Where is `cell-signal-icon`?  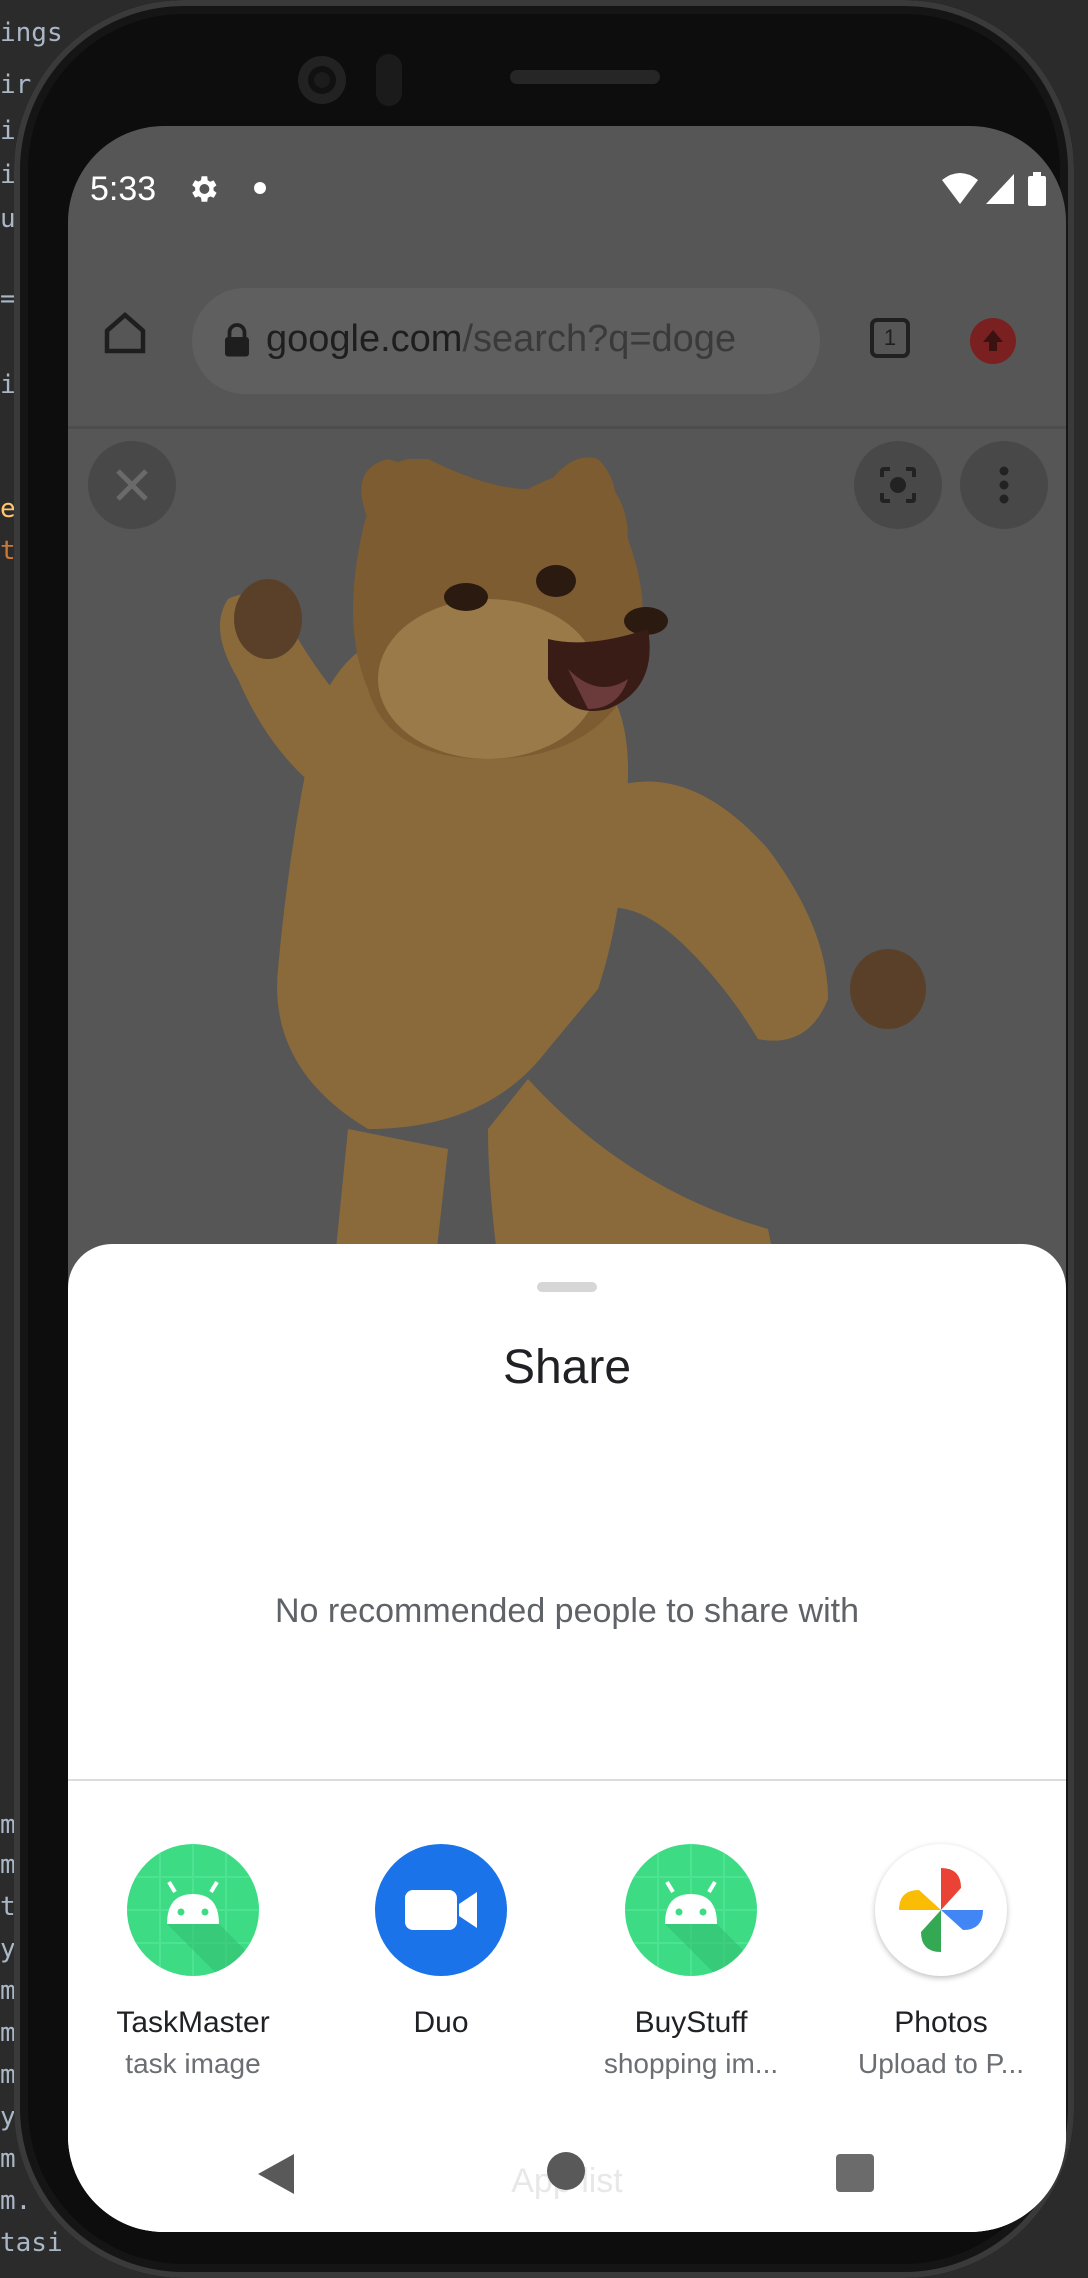 cell-signal-icon is located at coordinates (1000, 189).